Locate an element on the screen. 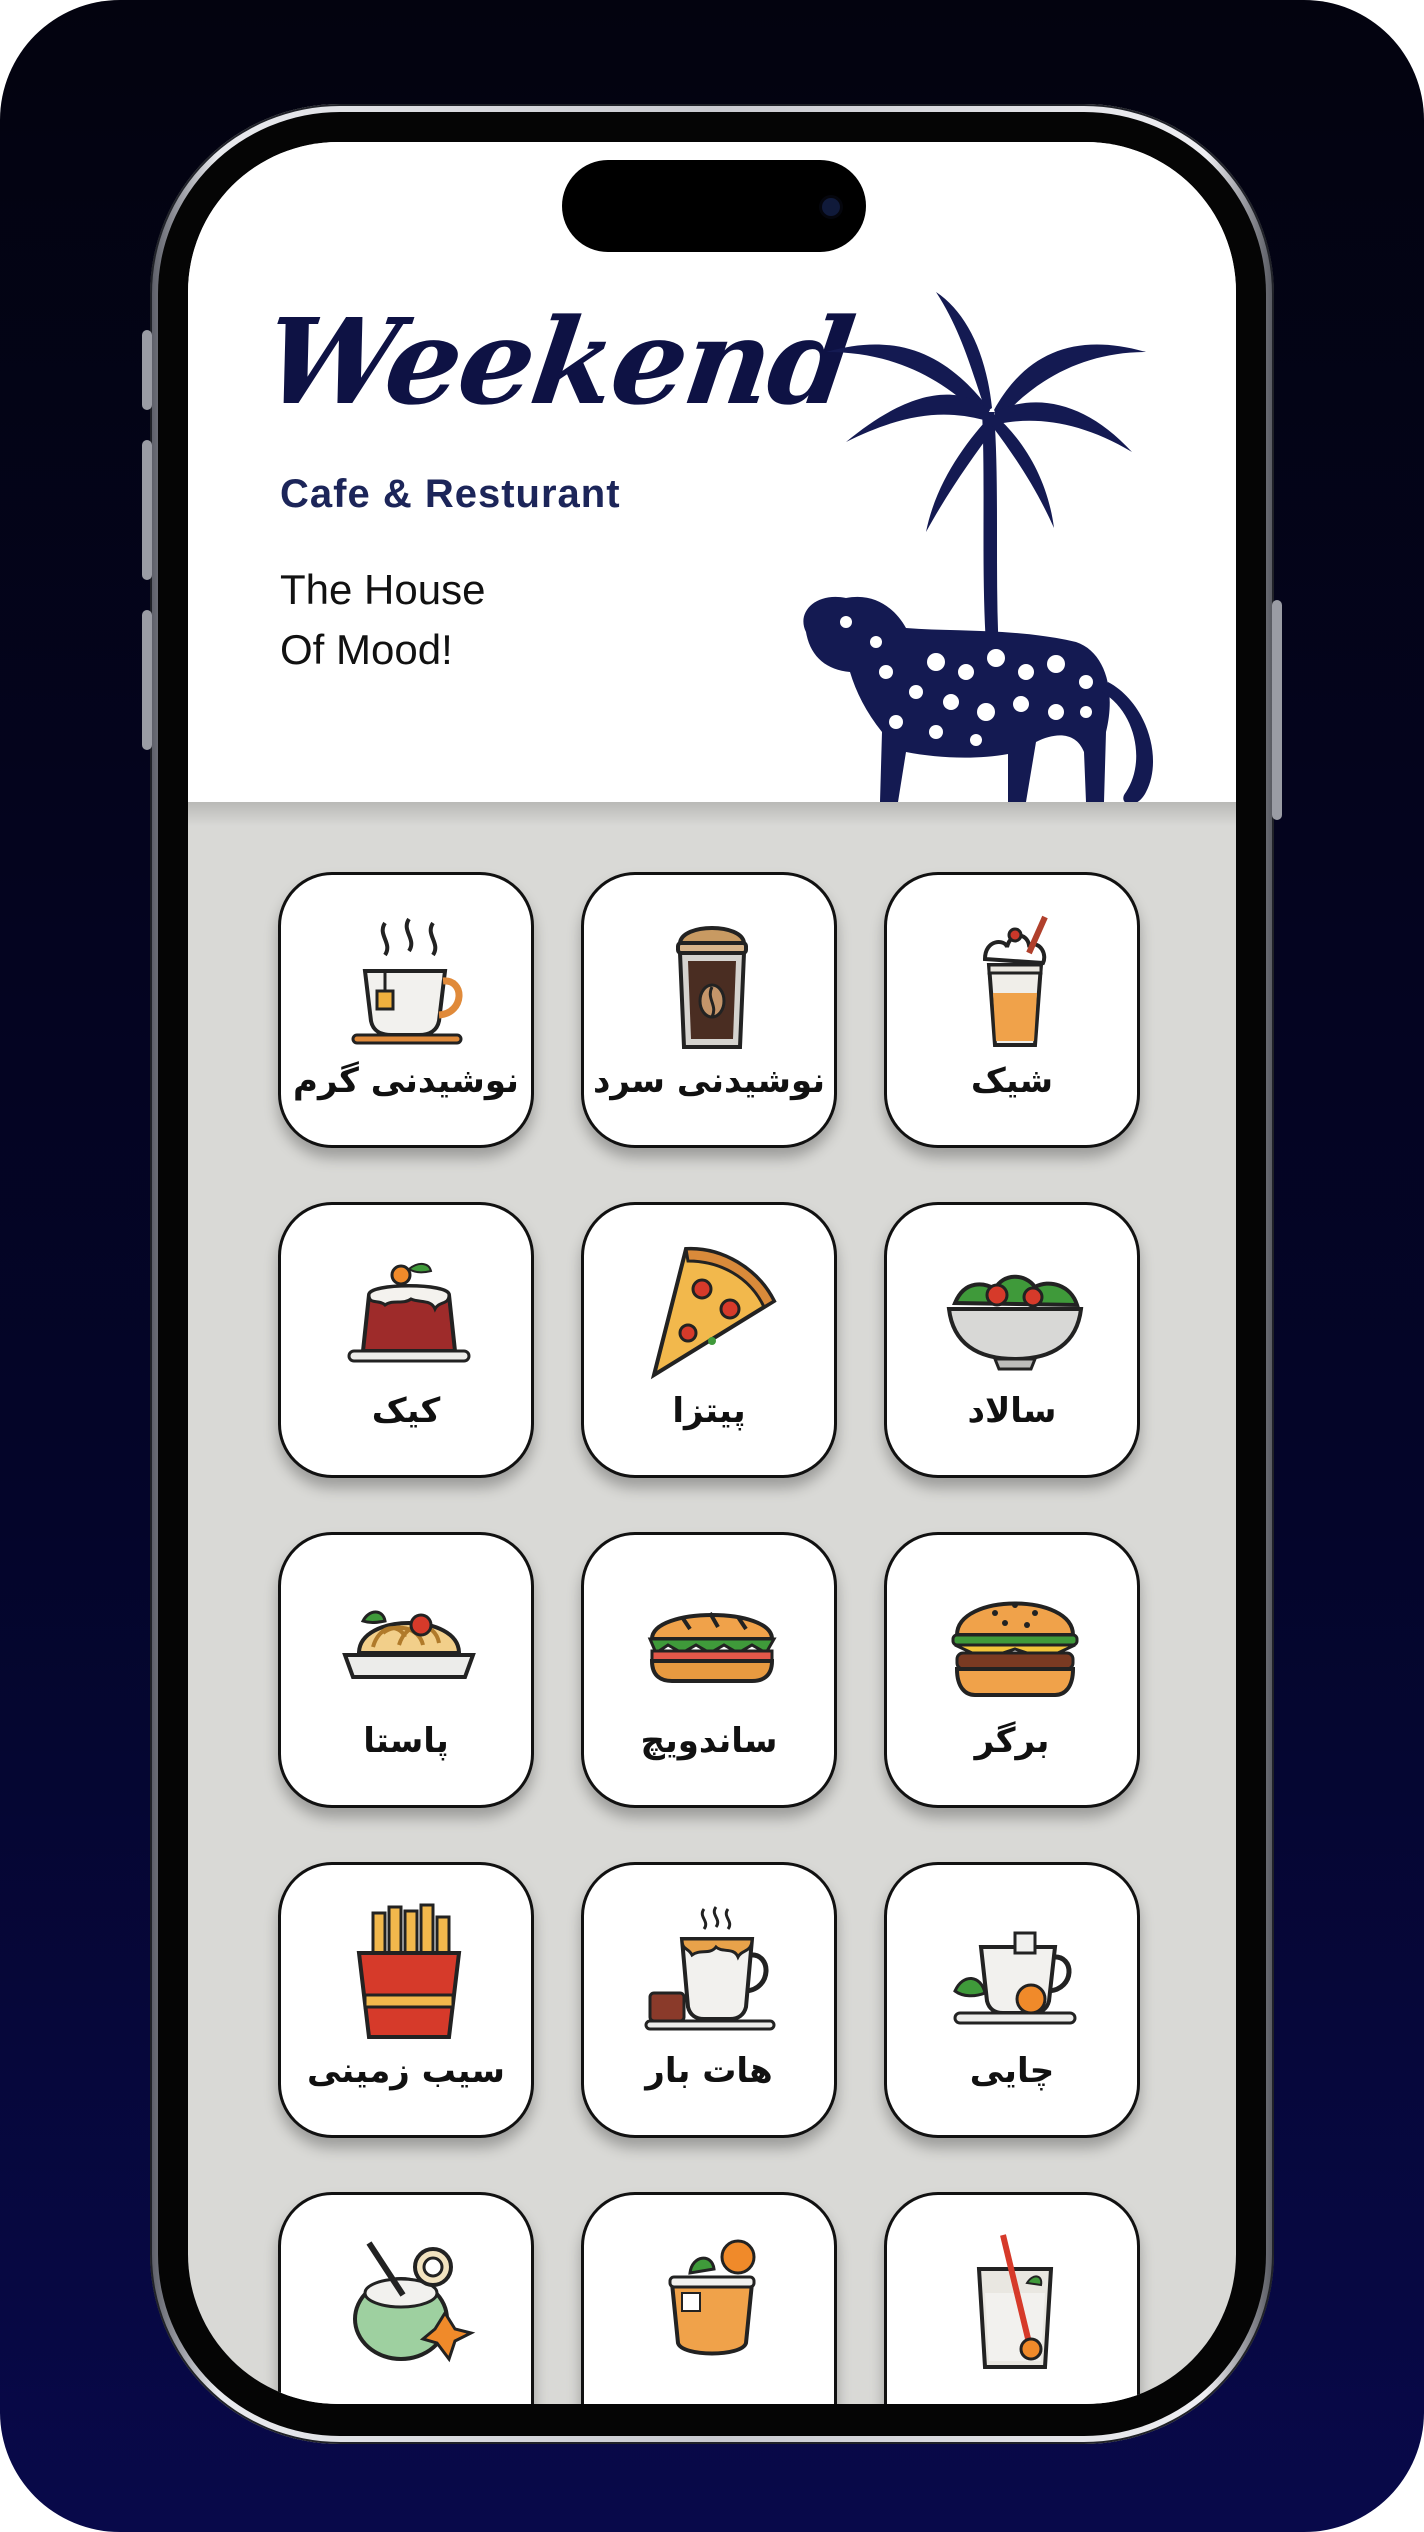  menu-item-hot-bar: هات بار is located at coordinates (709, 2000).